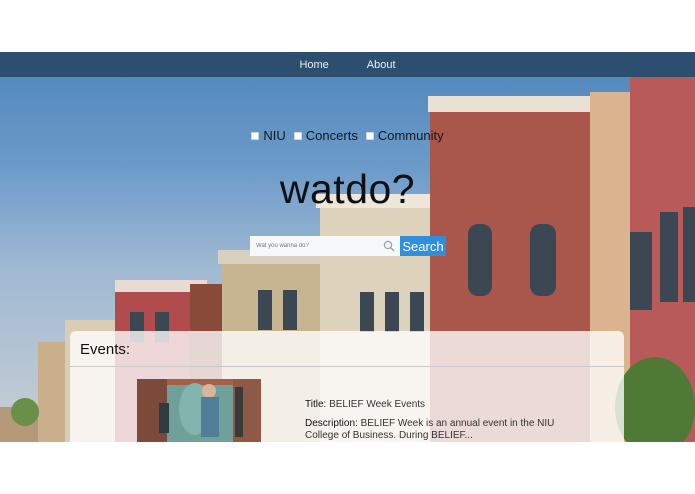 The image size is (695, 494). What do you see at coordinates (347, 64) in the screenshot?
I see `top-navbar: Home About` at bounding box center [347, 64].